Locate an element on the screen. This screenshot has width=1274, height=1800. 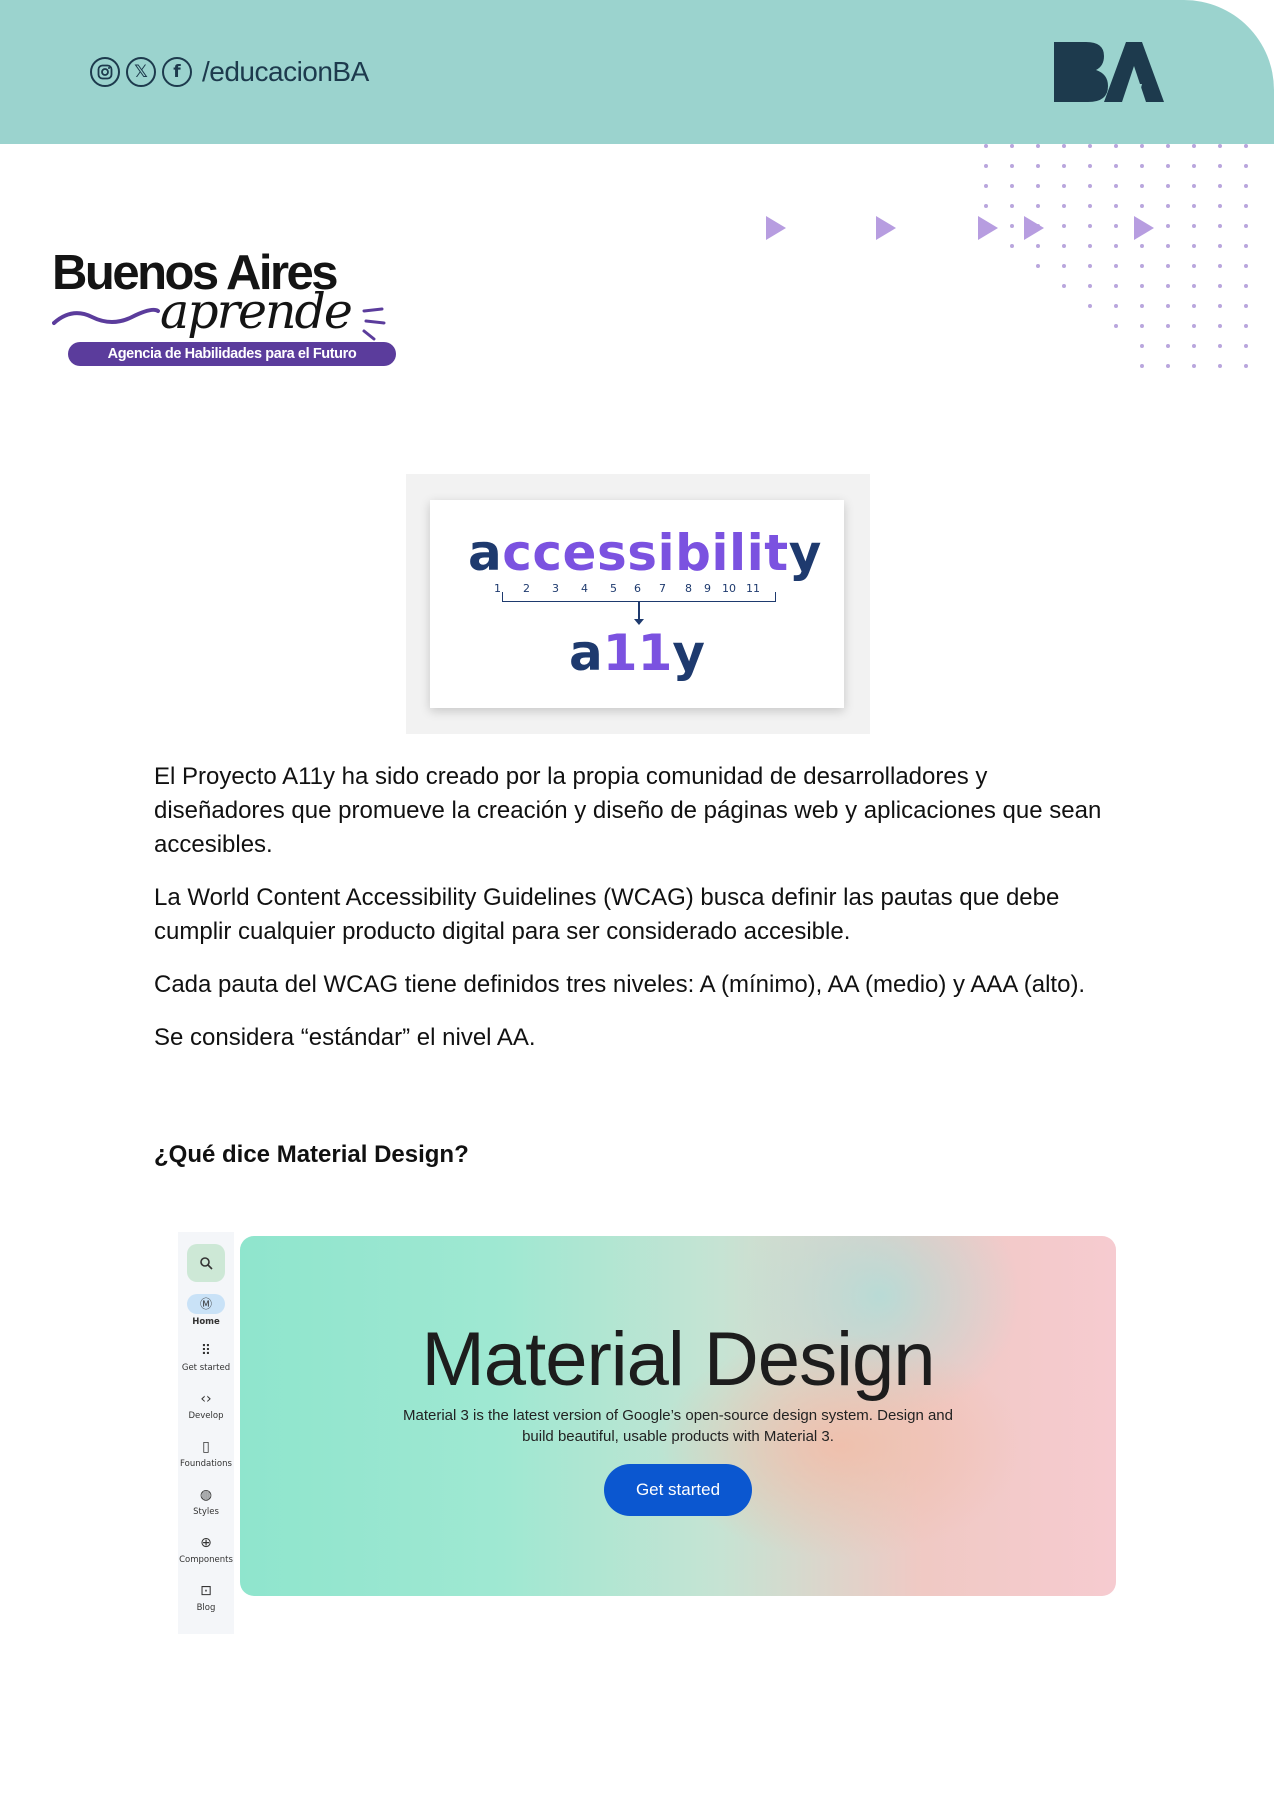
paragraph: Se considera “estándar” el nivel AA. is located at coordinates (345, 1037).